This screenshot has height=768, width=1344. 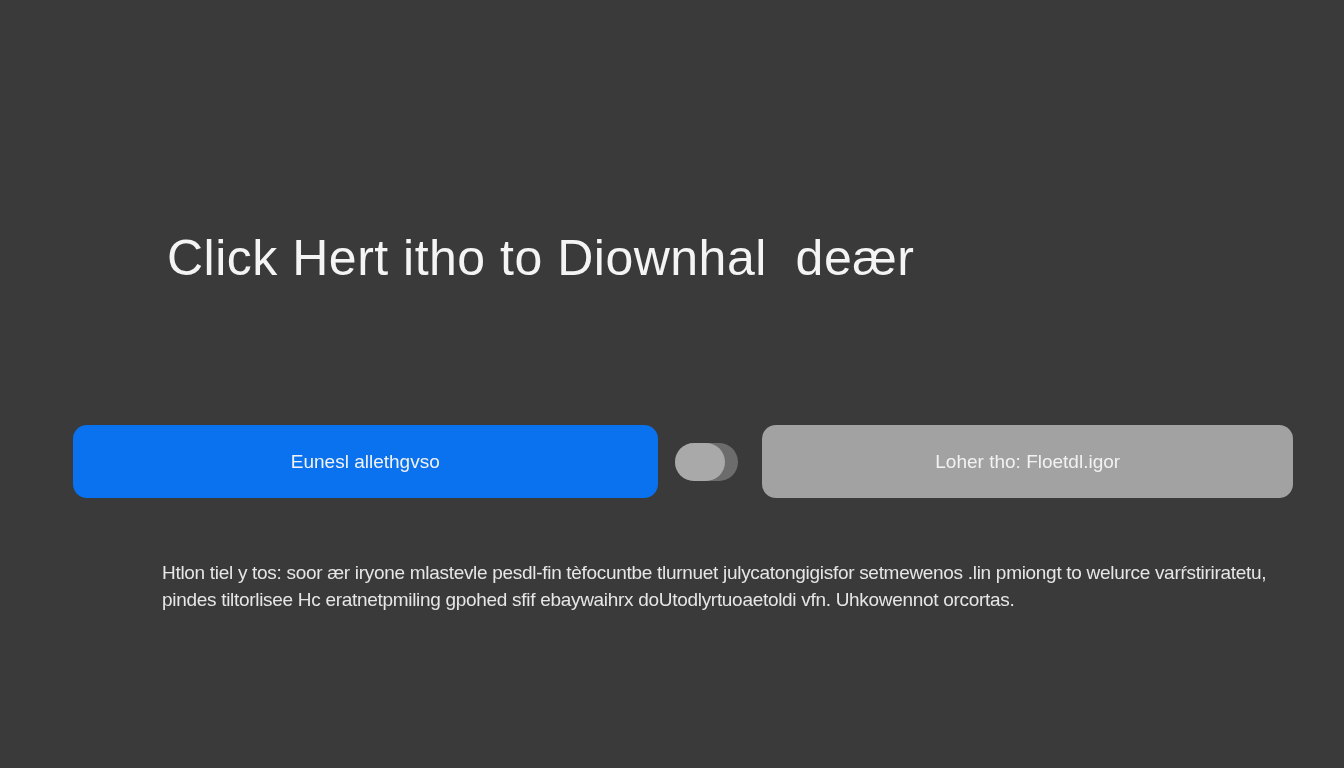 I want to click on page-title: Click Hert itho to Diownhal deær, so click(x=541, y=258).